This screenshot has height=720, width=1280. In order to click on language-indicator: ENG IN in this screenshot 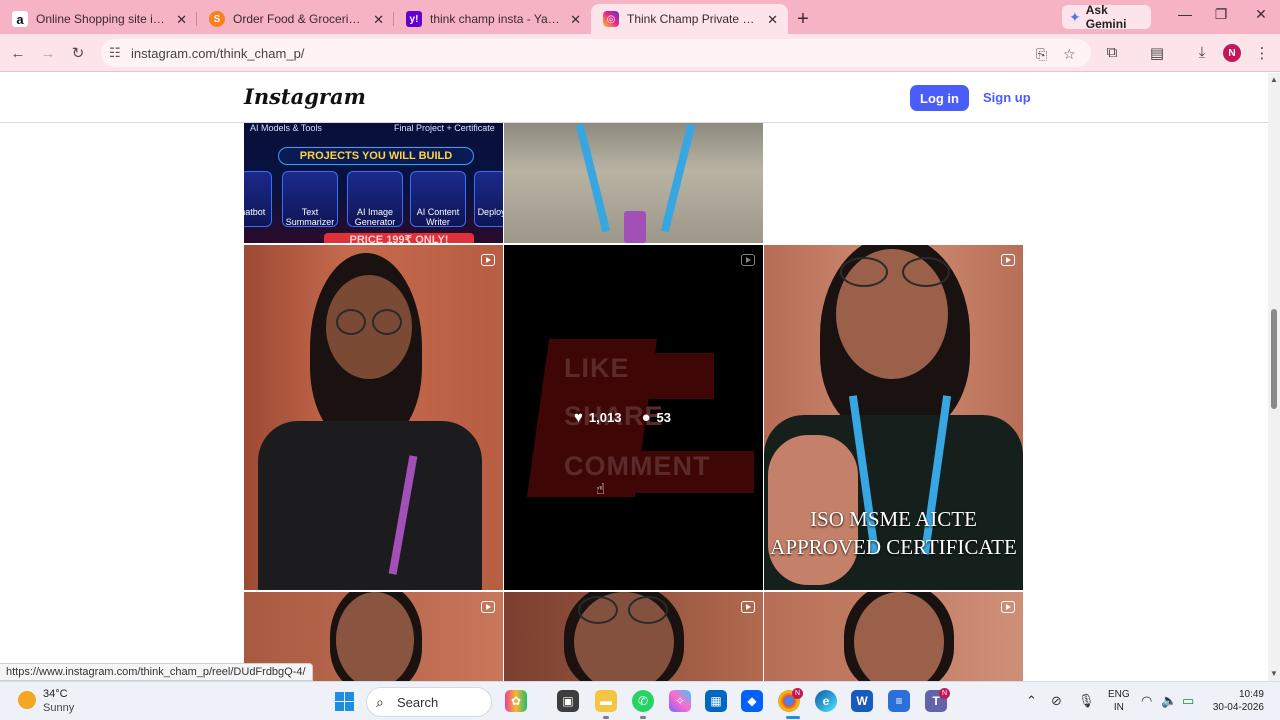, I will do `click(1119, 701)`.